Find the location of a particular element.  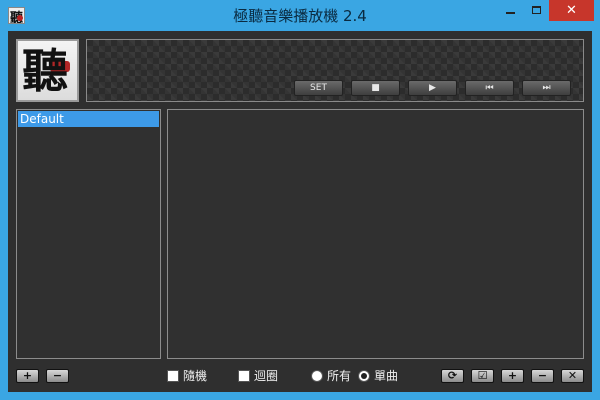

random-option: 隨機 is located at coordinates (197, 376).